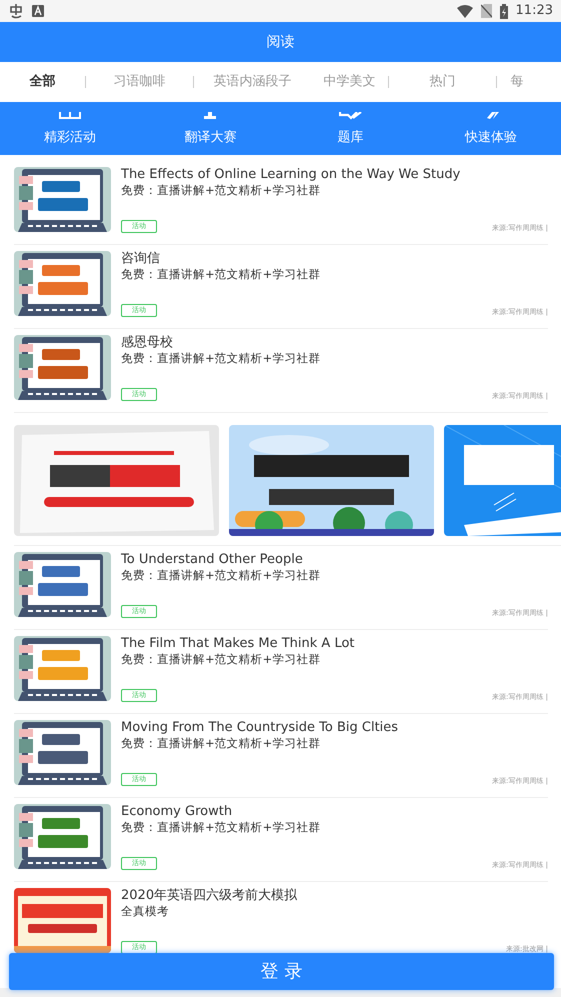 This screenshot has width=561, height=997. I want to click on login-button: 登 录, so click(281, 971).